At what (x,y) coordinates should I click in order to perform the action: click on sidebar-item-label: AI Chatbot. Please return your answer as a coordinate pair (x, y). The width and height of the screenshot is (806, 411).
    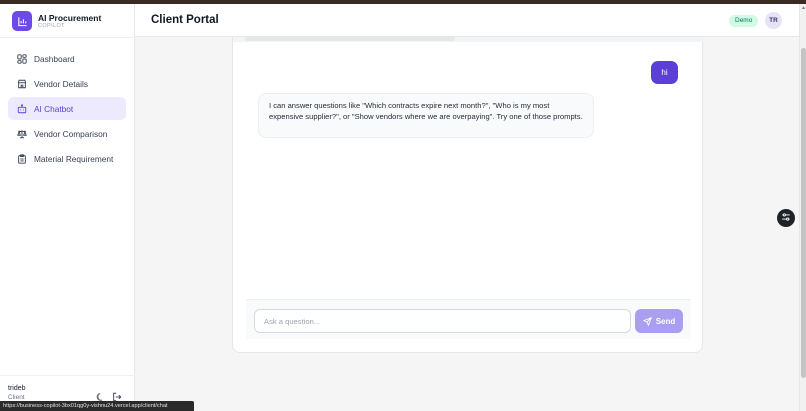
    Looking at the image, I should click on (54, 108).